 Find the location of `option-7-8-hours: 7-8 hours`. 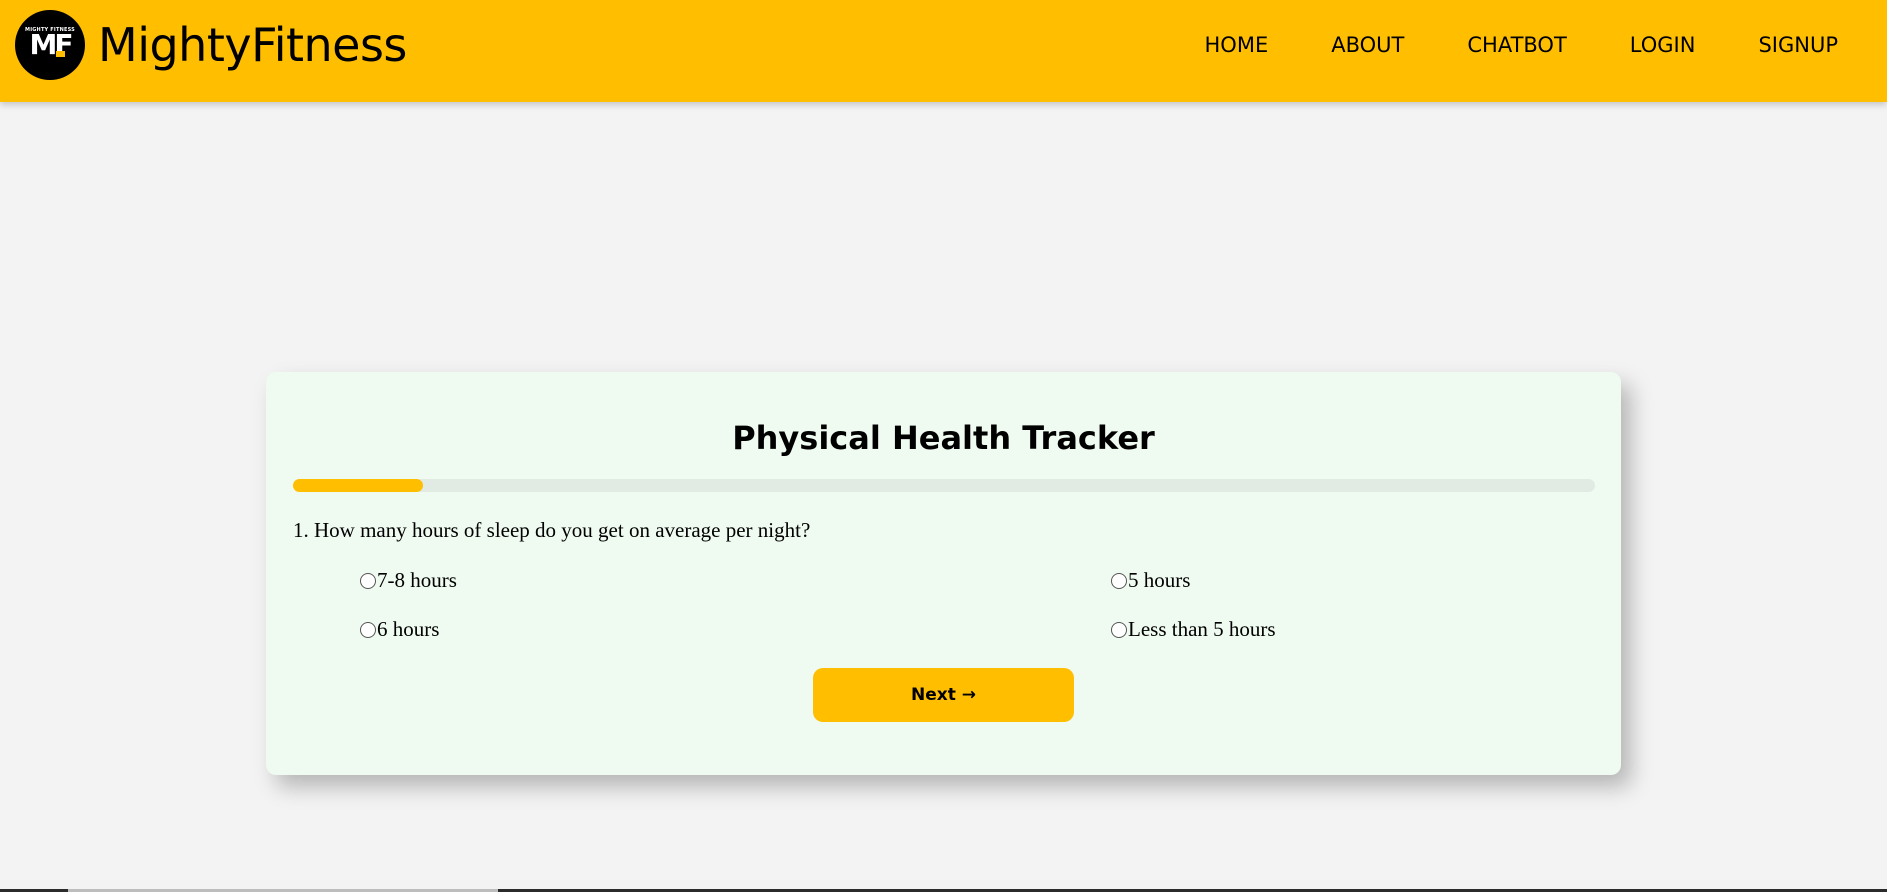

option-7-8-hours: 7-8 hours is located at coordinates (408, 580).